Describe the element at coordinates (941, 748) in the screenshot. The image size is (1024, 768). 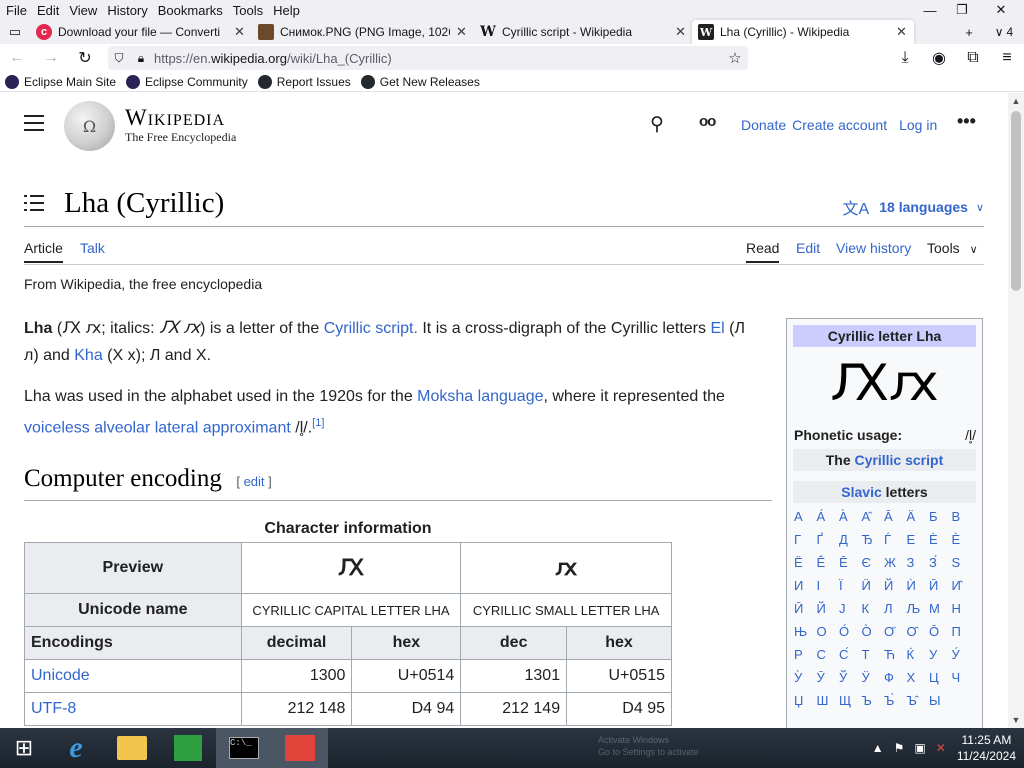
I see `volume-muted-icon: ✕` at that location.